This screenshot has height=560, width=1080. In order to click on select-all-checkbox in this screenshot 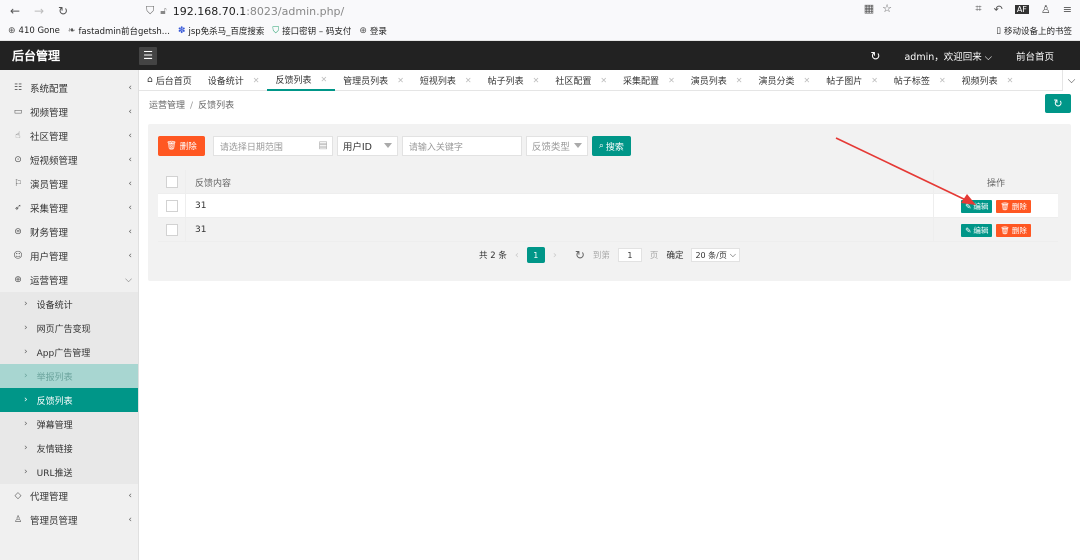, I will do `click(172, 181)`.